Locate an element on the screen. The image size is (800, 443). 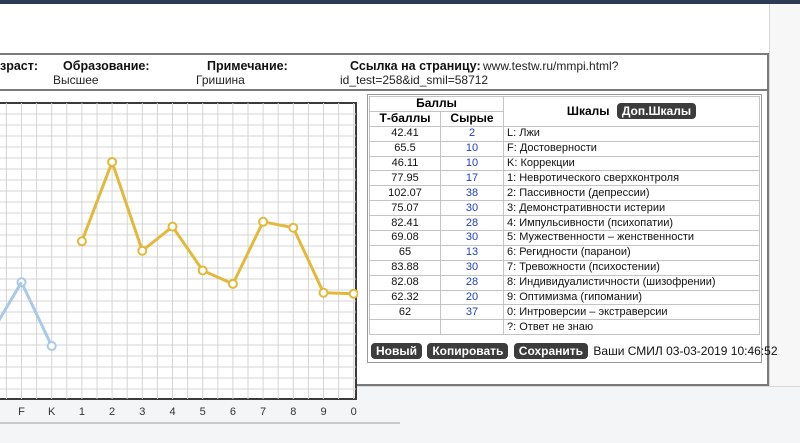
table-row: 77.95 17 1: Невротического сверхконтроля is located at coordinates (564, 178).